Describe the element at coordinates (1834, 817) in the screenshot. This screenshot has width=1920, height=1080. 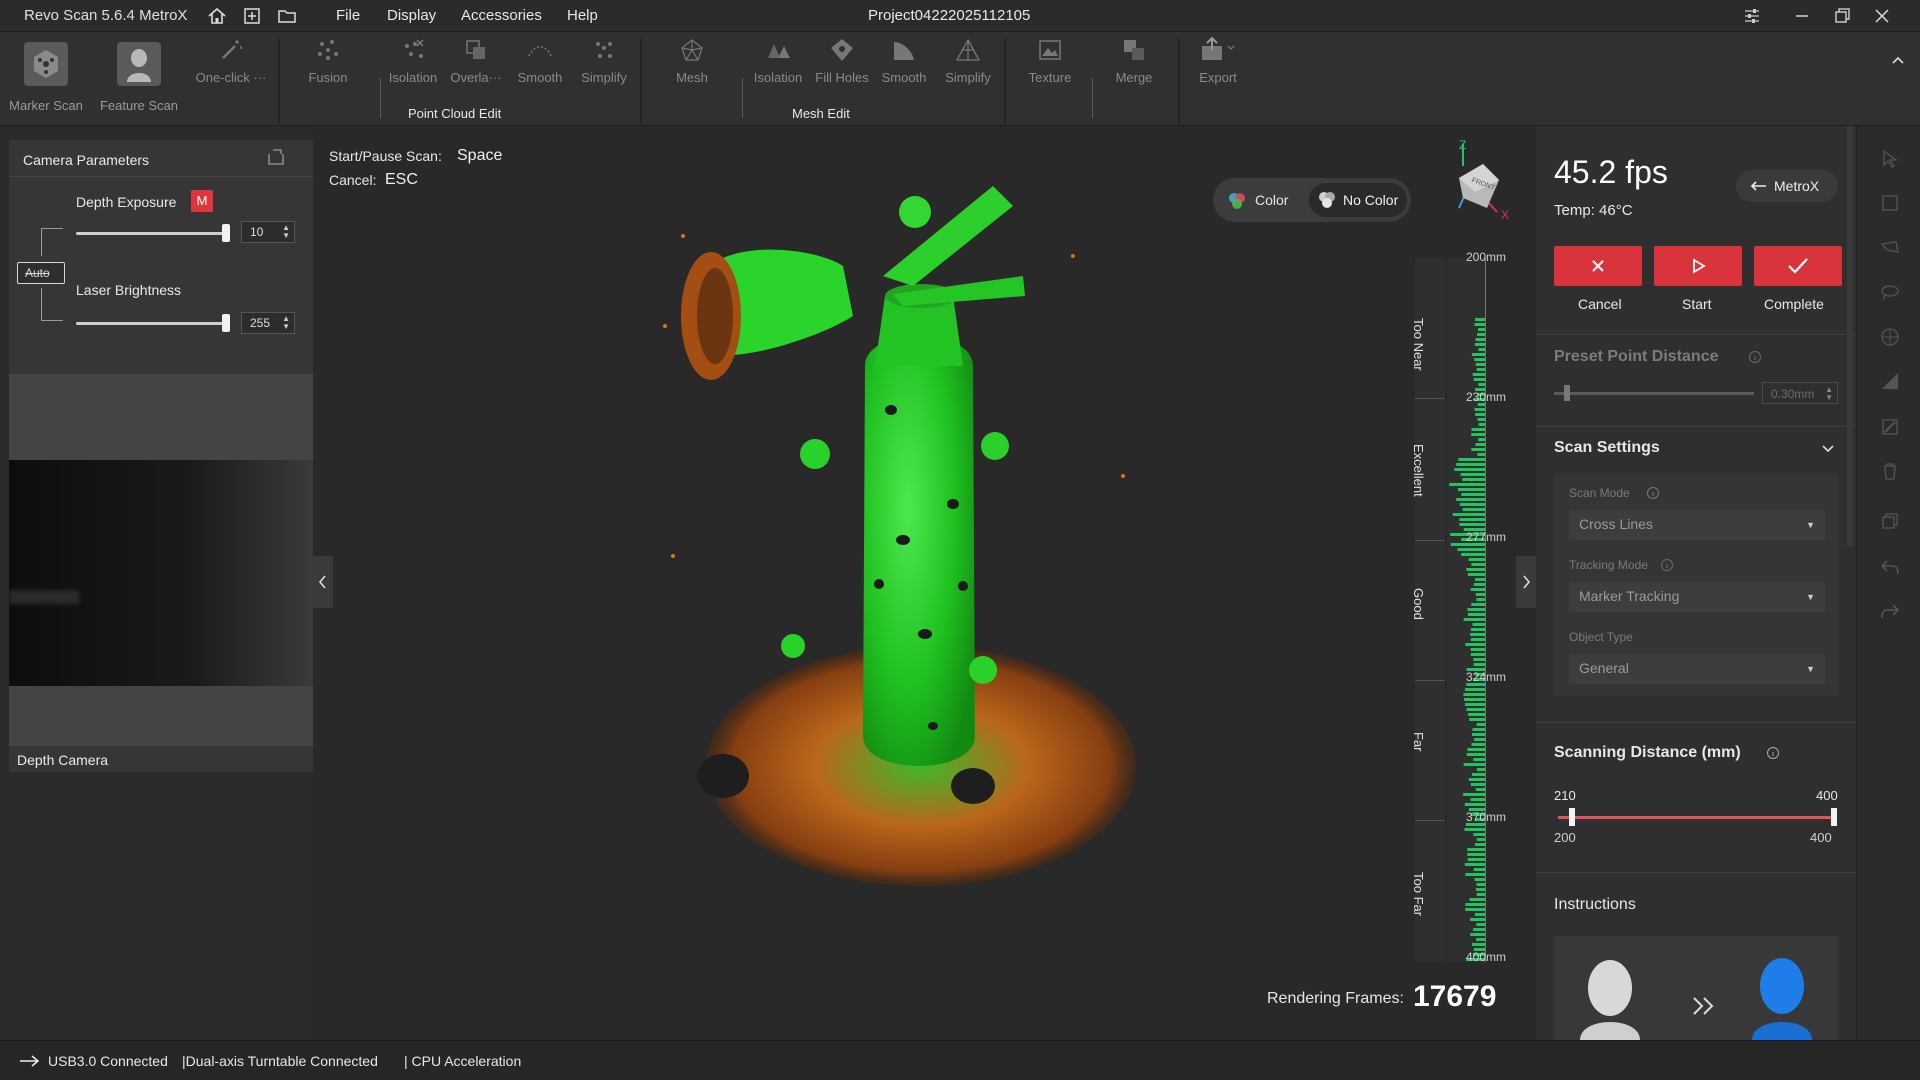
I see `distance-high-knob` at that location.